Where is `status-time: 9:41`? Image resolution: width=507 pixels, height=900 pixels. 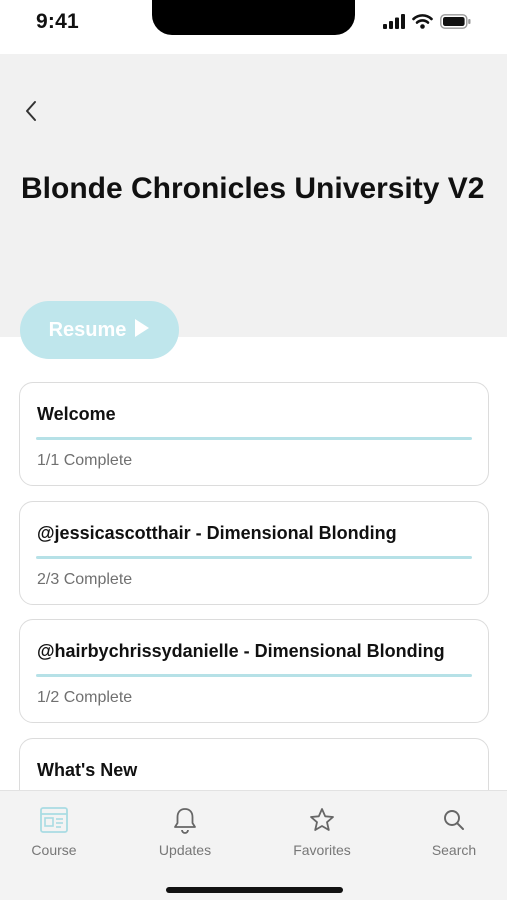
status-time: 9:41 is located at coordinates (57, 21).